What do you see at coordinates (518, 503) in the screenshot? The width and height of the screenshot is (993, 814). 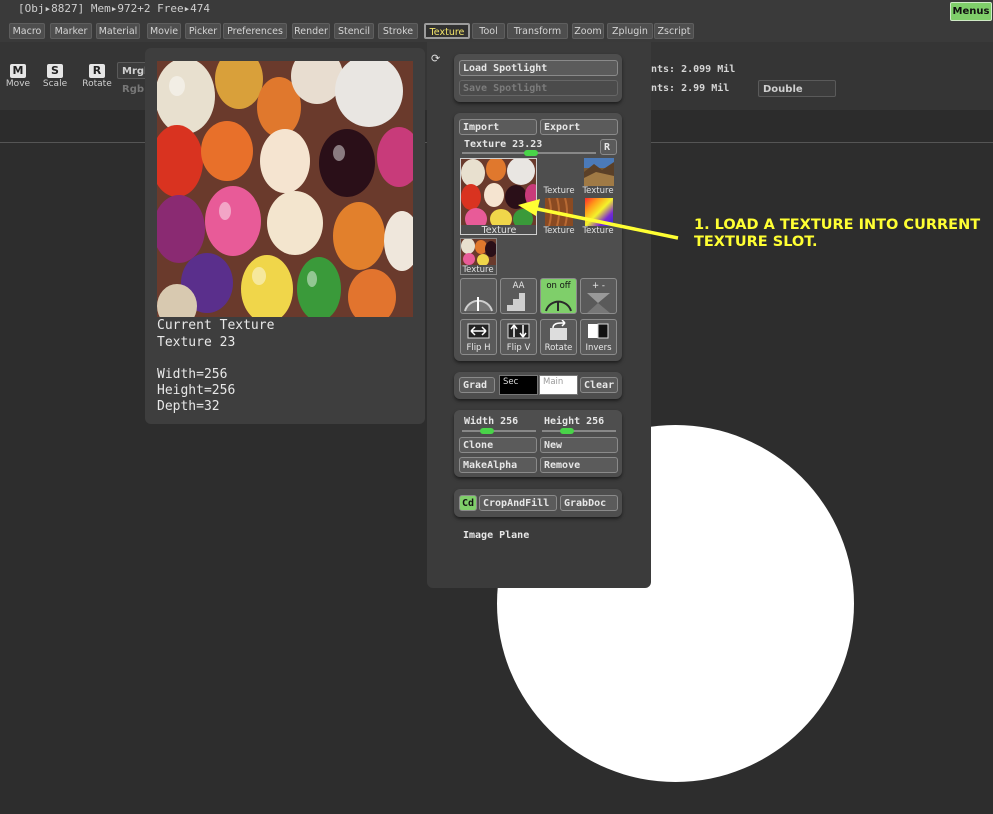 I see `cropandfill-button: CropAndFill` at bounding box center [518, 503].